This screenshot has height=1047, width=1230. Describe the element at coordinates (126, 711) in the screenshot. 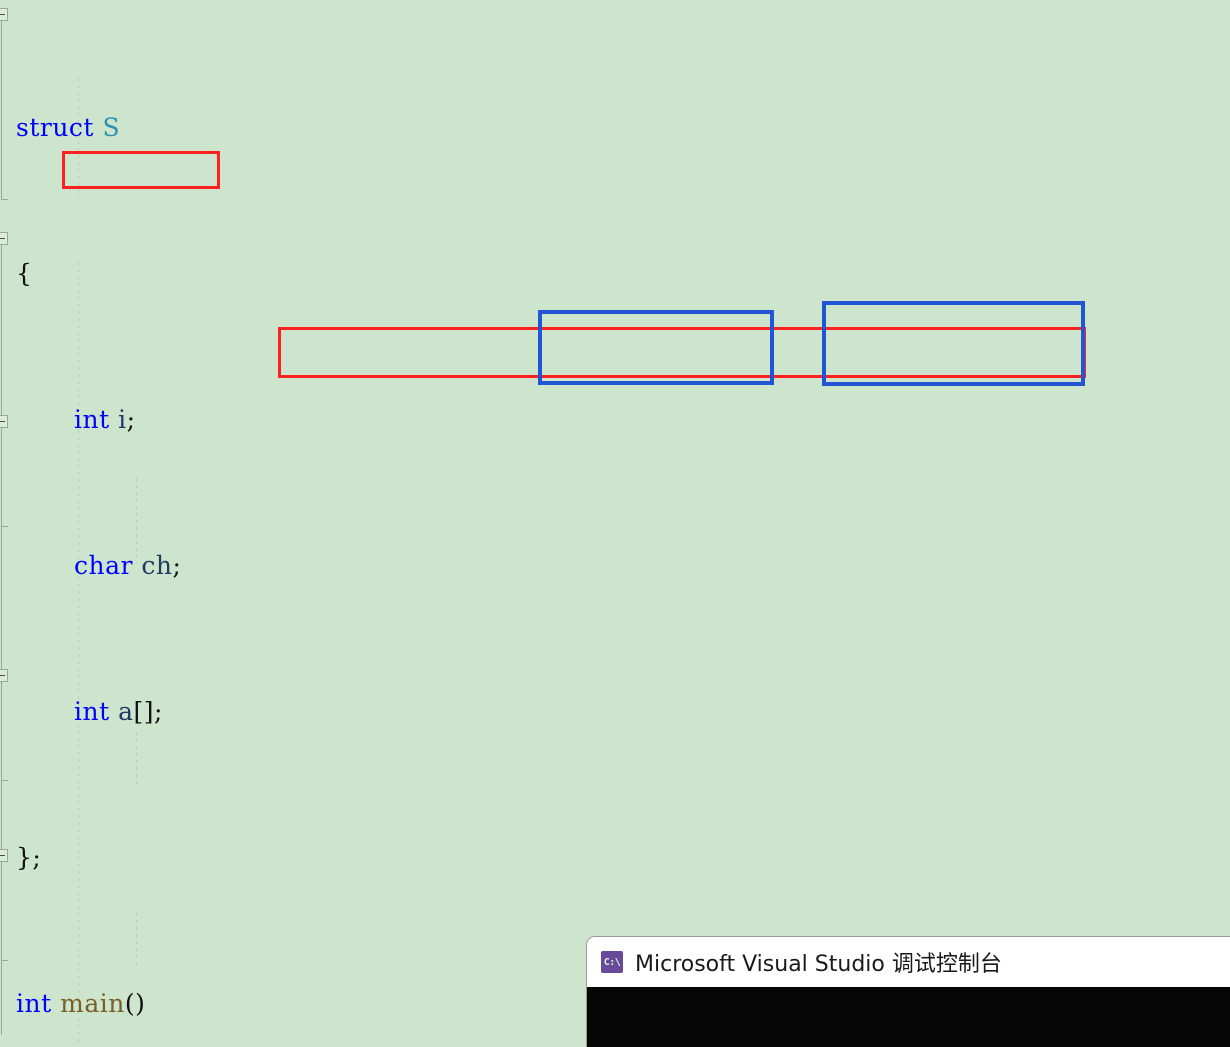

I see `token-identifier: a` at that location.